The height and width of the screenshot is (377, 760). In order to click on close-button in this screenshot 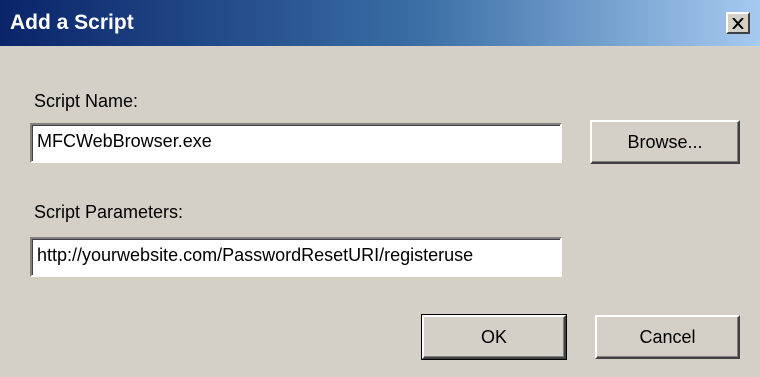, I will do `click(738, 23)`.